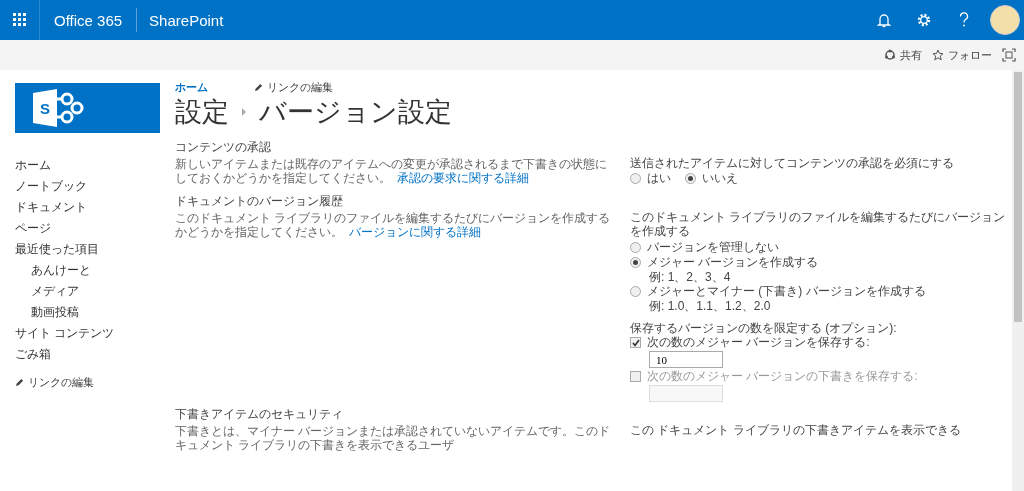  Describe the element at coordinates (690, 277) in the screenshot. I see `example-text: 例: 1、2、3、4` at that location.